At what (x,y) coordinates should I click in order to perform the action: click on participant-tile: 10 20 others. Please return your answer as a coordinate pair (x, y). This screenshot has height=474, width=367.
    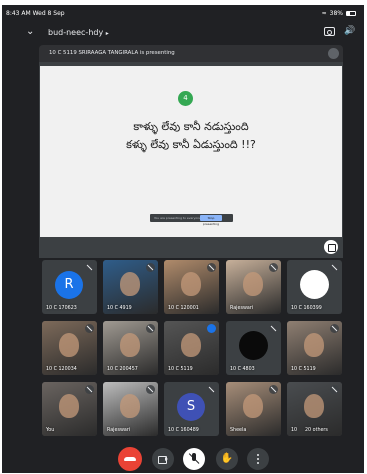
    Looking at the image, I should click on (314, 409).